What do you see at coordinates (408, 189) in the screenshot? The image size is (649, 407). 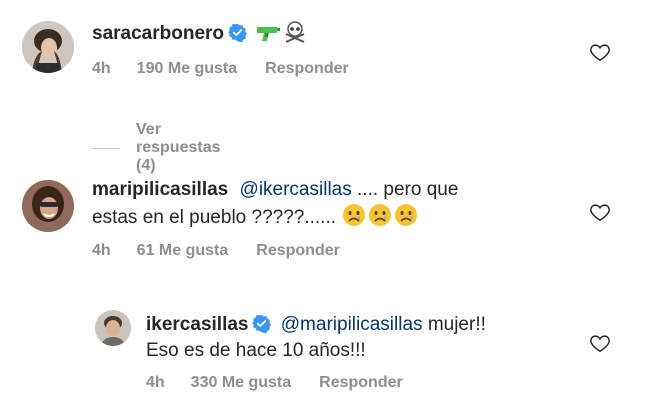 I see `comment-text: .... pero que` at bounding box center [408, 189].